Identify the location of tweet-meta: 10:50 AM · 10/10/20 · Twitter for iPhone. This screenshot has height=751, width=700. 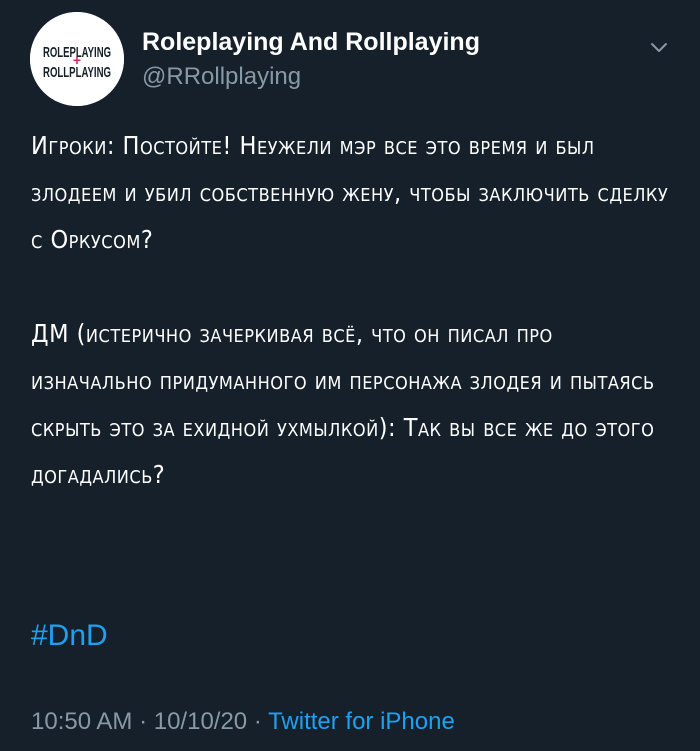
(243, 722).